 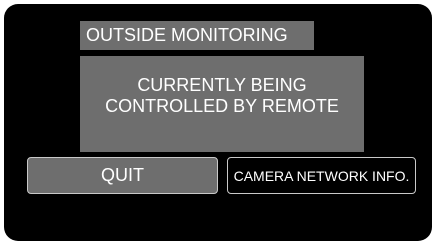 I want to click on status-message-line-1: CURRENTLY BEING, so click(x=222, y=85).